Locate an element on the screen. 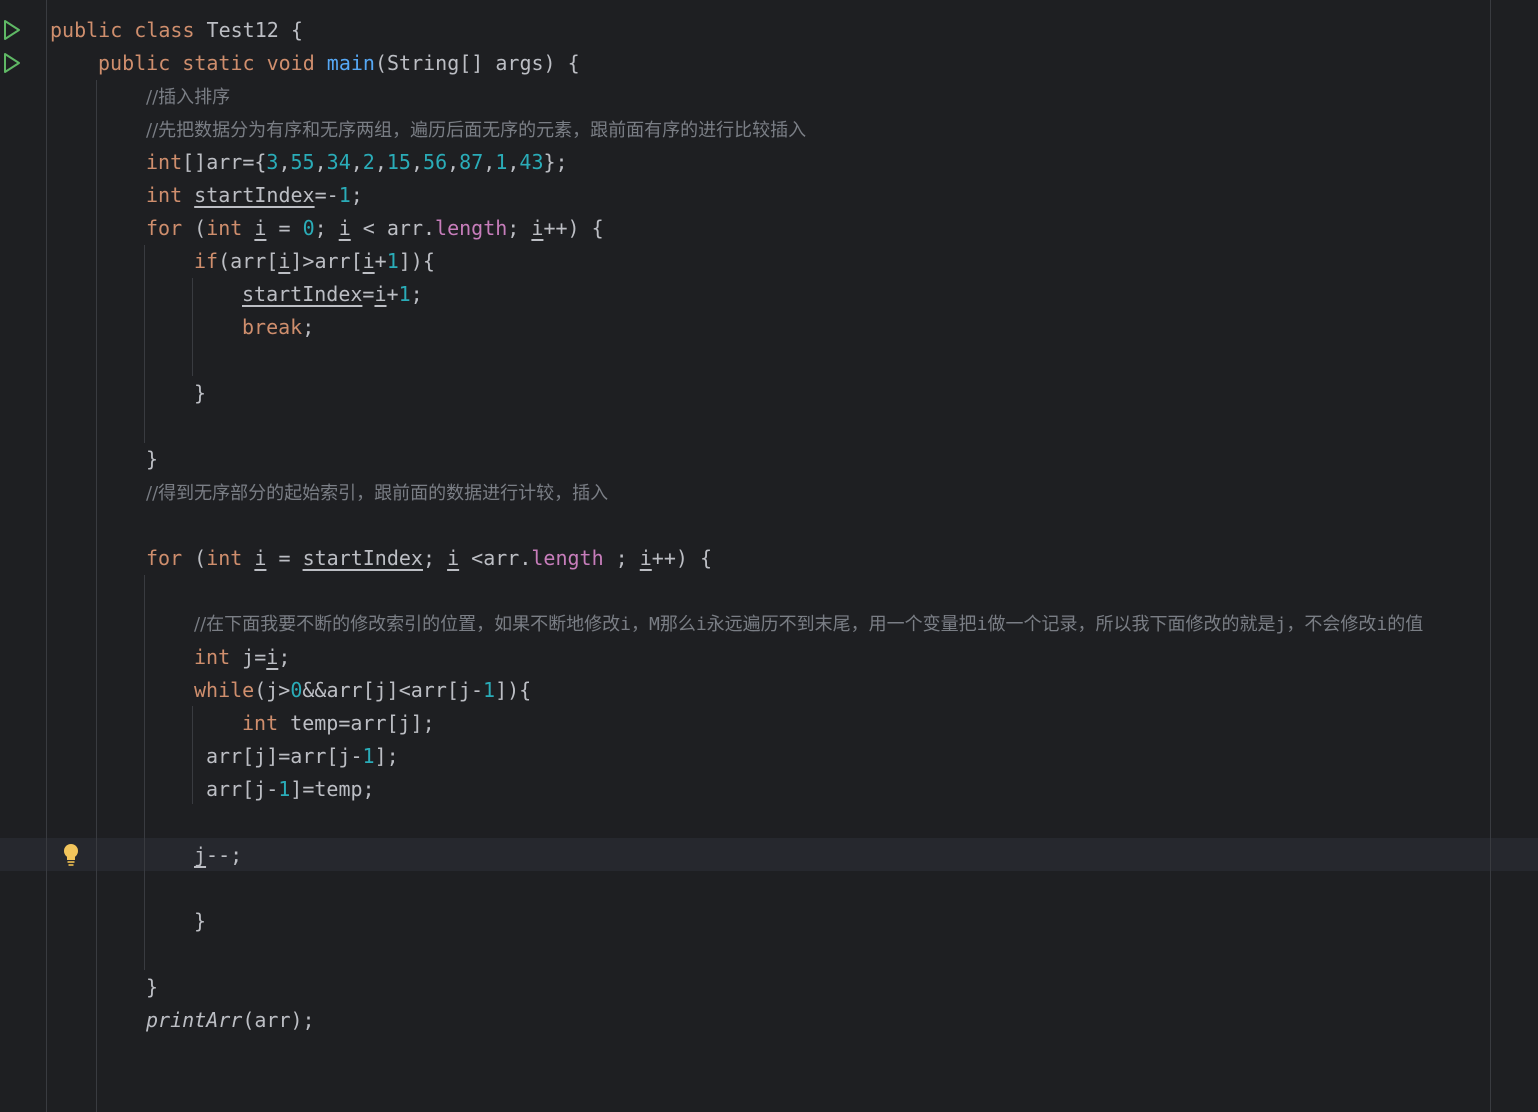  code-text: ]>arr[ is located at coordinates (326, 261).